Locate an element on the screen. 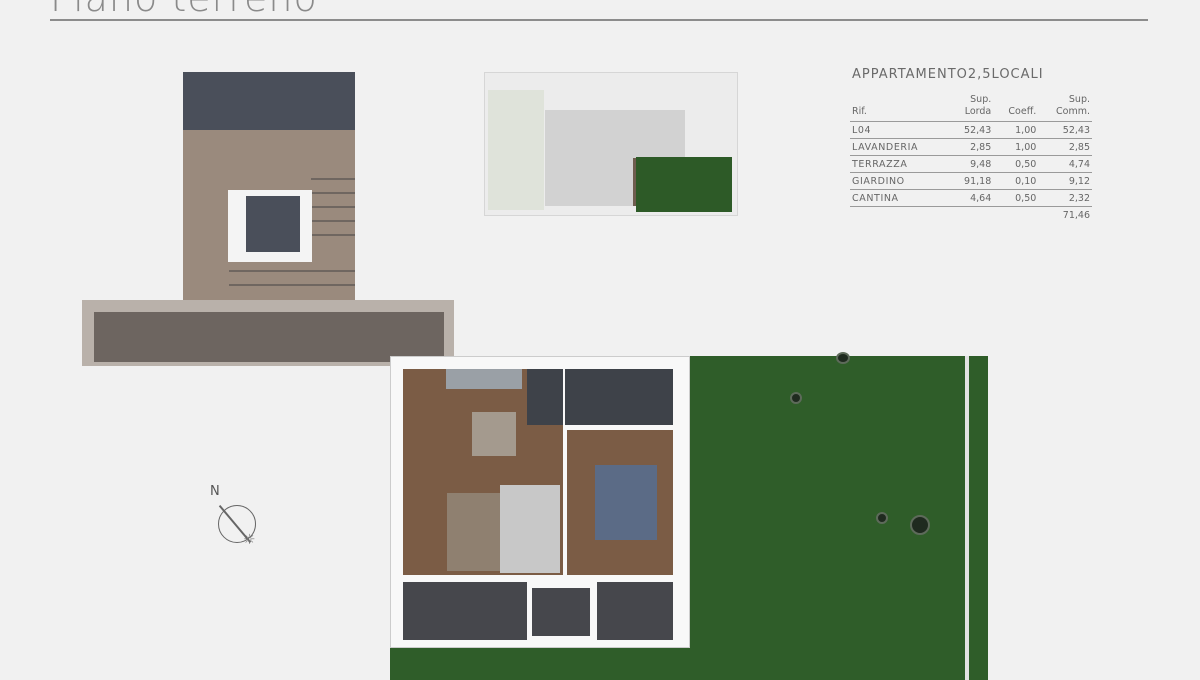 Image resolution: width=1200 pixels, height=680 pixels. row-sup-lorda: 91,18 is located at coordinates (971, 181).